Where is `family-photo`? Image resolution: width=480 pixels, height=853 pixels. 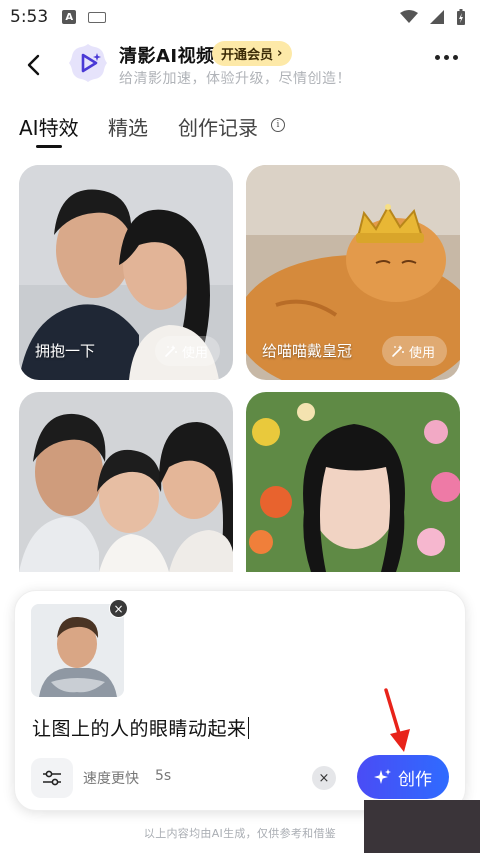 family-photo is located at coordinates (126, 482).